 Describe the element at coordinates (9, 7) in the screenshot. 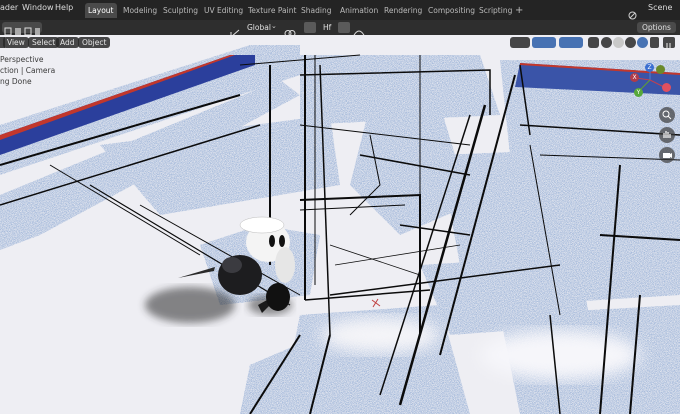

I see `menu-render: ader` at that location.